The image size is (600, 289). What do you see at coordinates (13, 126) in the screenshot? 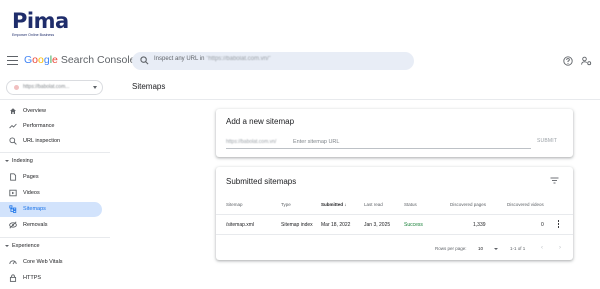
I see `trend-icon` at bounding box center [13, 126].